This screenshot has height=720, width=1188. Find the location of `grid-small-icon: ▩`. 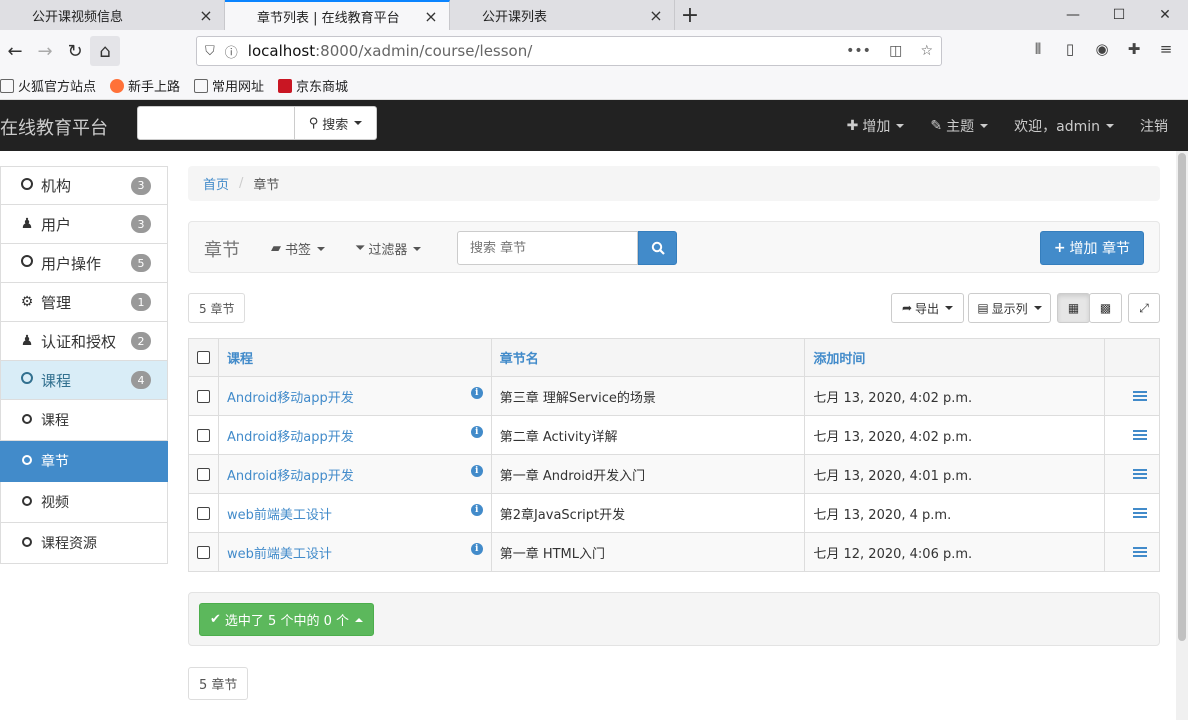

grid-small-icon: ▩ is located at coordinates (1105, 308).